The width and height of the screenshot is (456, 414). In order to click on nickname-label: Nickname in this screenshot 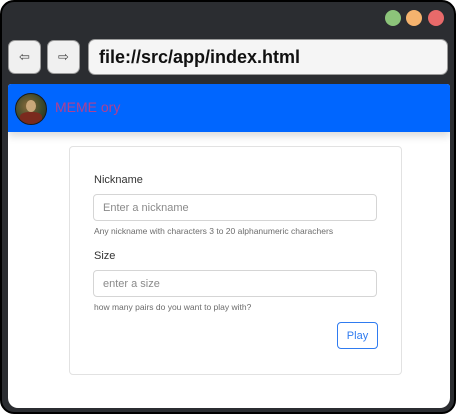, I will do `click(118, 180)`.